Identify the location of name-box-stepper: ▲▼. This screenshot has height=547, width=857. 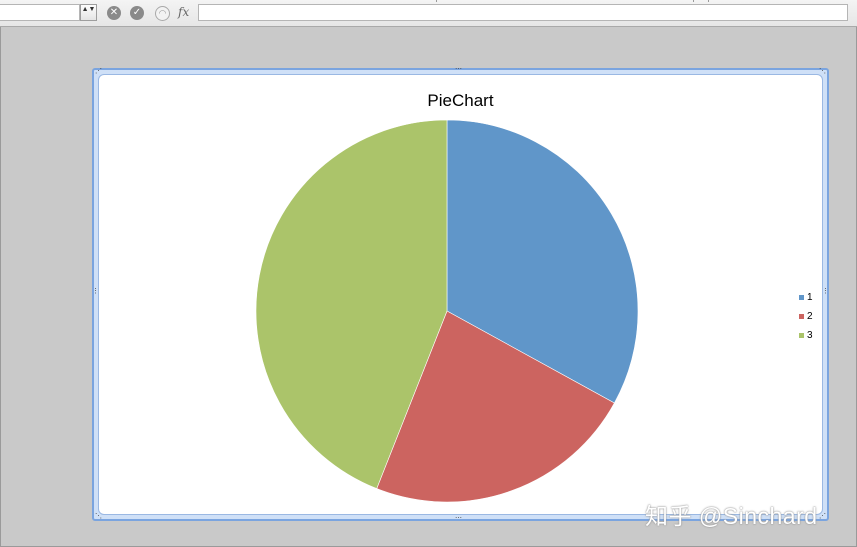
(88, 12).